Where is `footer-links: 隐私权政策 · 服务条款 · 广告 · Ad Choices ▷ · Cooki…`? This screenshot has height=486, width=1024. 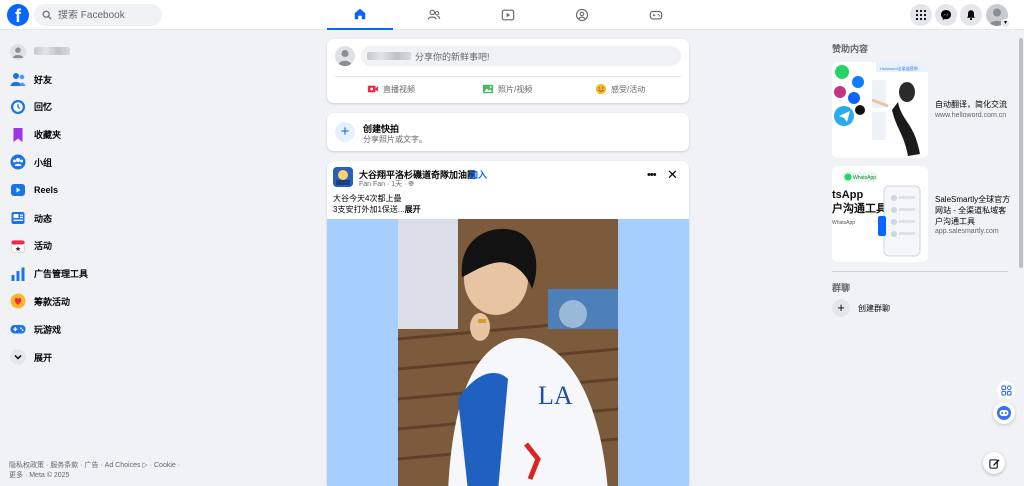 footer-links: 隐私权政策 · 服务条款 · 广告 · Ad Choices ▷ · Cooki… is located at coordinates (99, 471).